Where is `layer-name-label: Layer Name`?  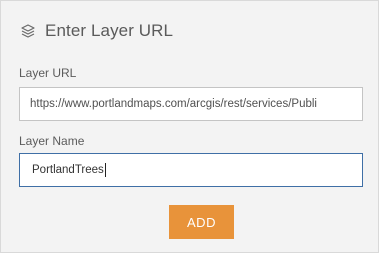
layer-name-label: Layer Name is located at coordinates (52, 141).